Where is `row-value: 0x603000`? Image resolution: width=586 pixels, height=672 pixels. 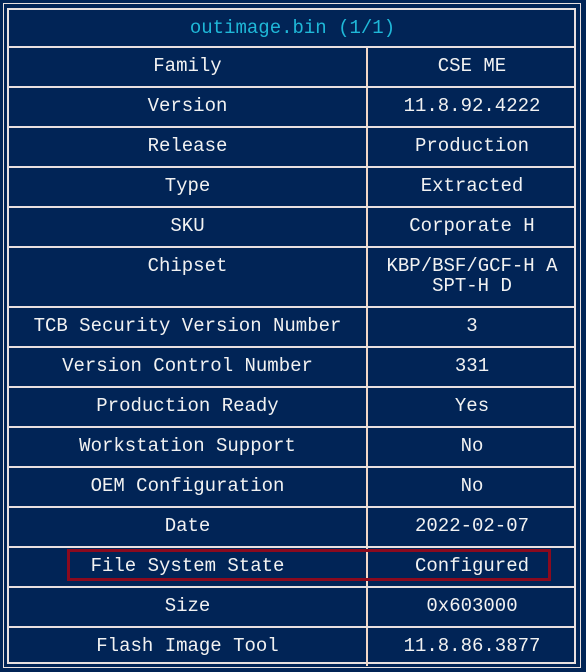
row-value: 0x603000 is located at coordinates (471, 607).